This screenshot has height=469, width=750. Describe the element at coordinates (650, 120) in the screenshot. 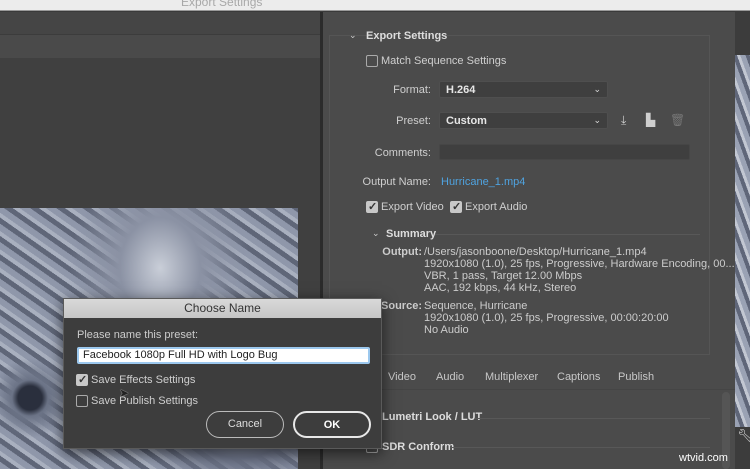

I see `import-preset-icon: ▙` at that location.